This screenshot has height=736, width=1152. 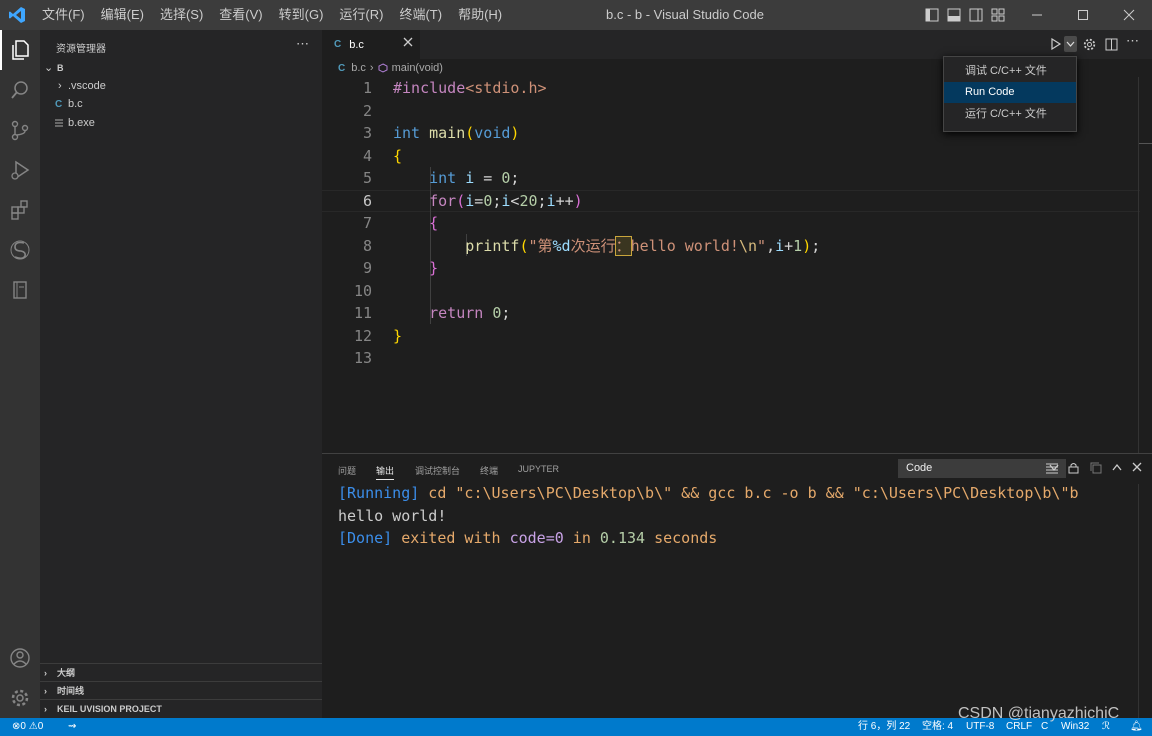 What do you see at coordinates (338, 44) in the screenshot?
I see `c-file-icon: C` at bounding box center [338, 44].